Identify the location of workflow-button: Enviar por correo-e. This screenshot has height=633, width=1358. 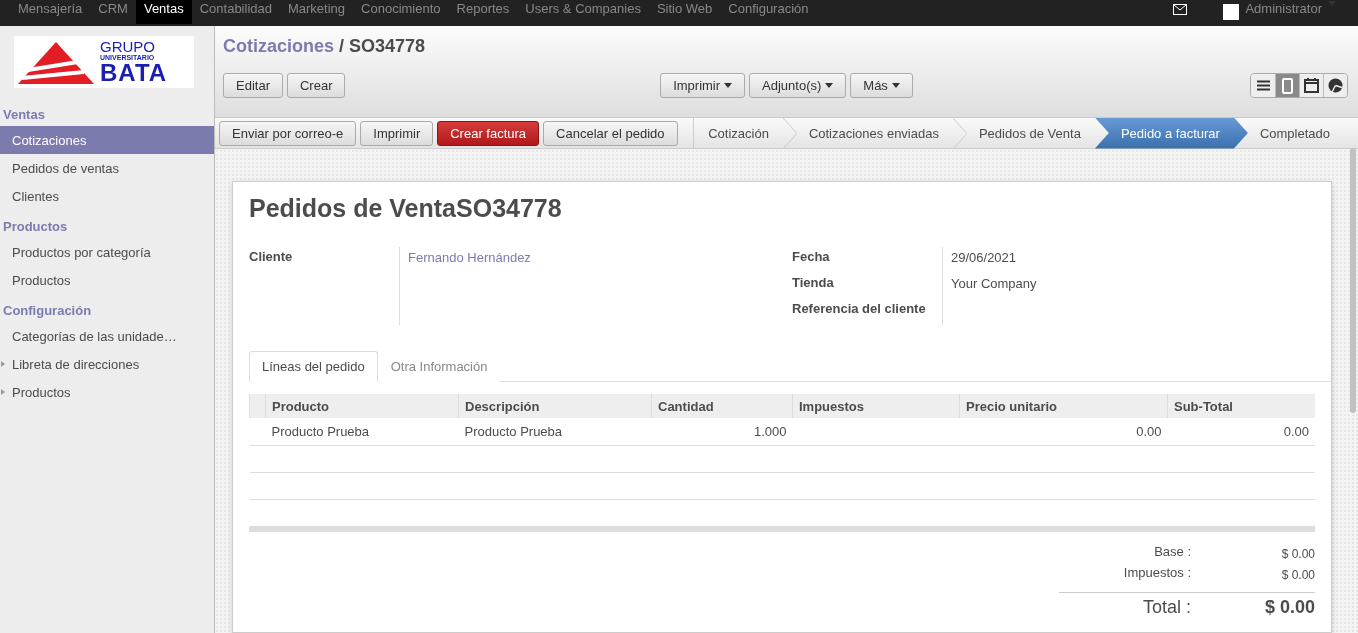
(288, 133).